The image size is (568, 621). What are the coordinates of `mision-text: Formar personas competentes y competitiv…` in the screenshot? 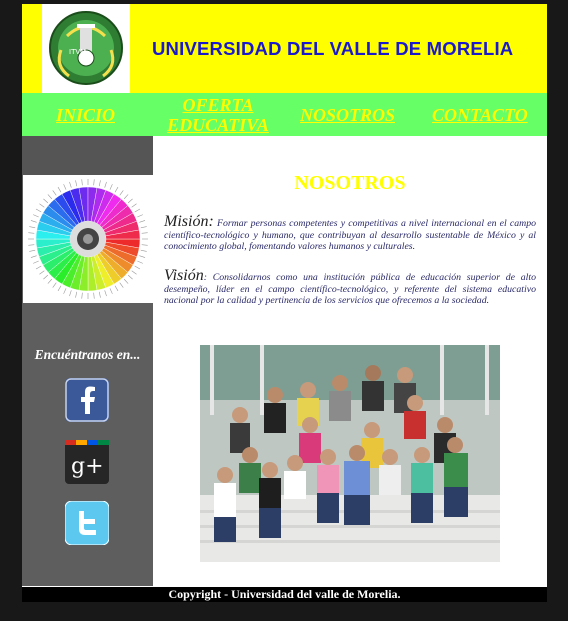 It's located at (350, 235).